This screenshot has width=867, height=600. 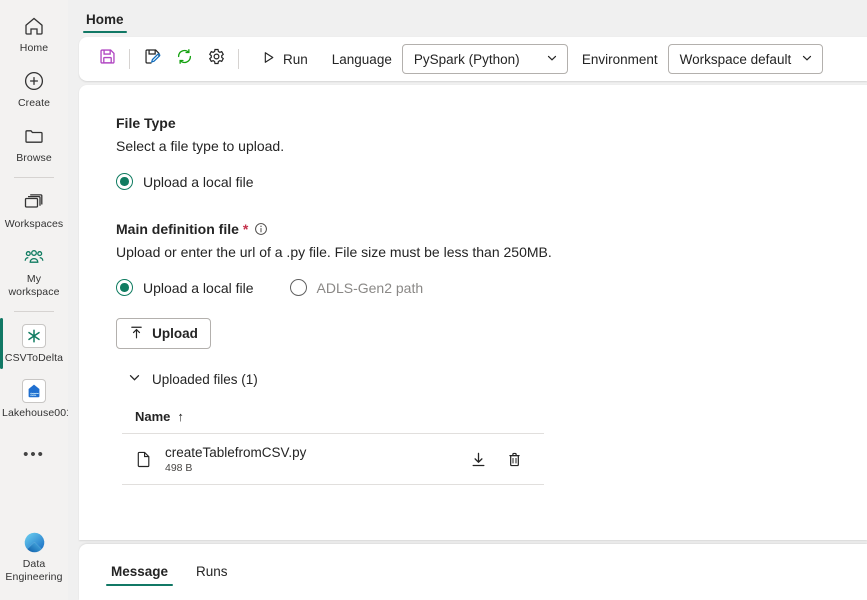 I want to click on upload-button-label: Upload, so click(x=175, y=333).